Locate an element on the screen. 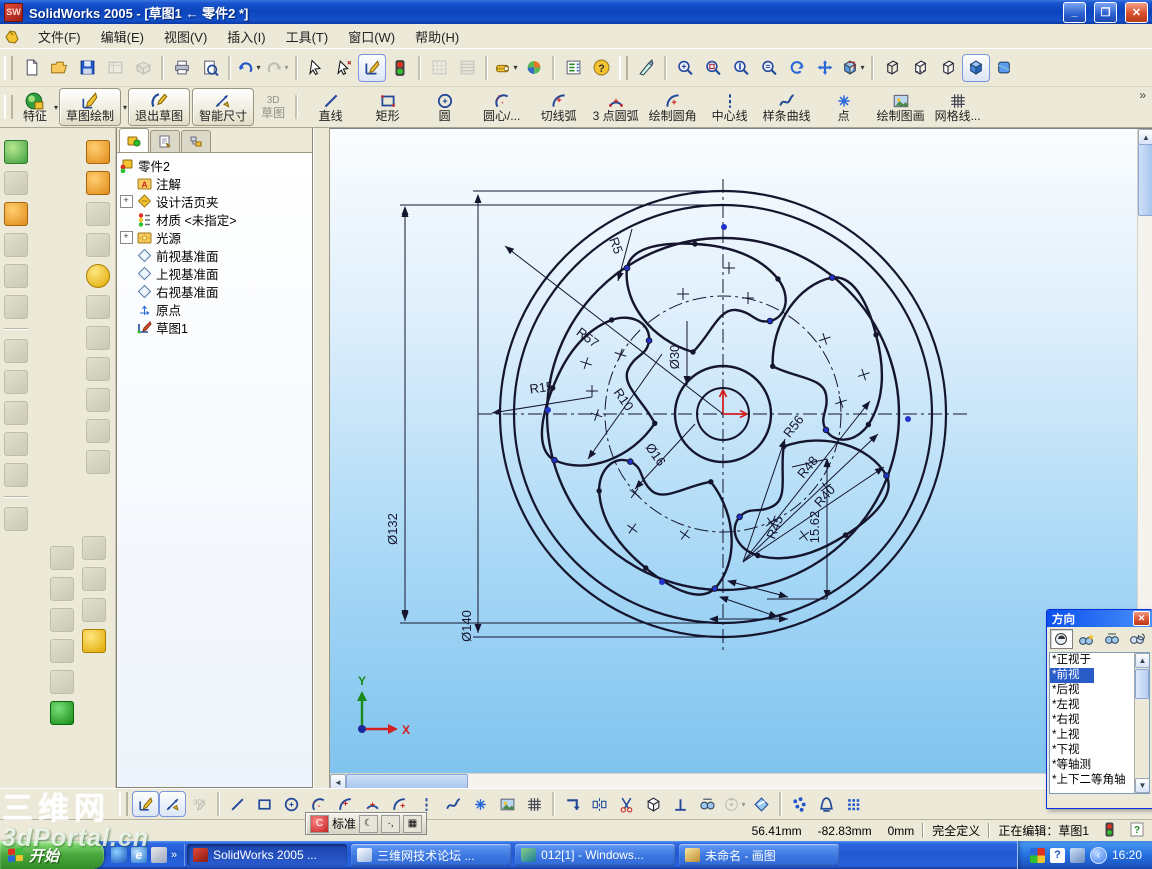 Image resolution: width=1152 pixels, height=869 pixels. line-icon is located at coordinates (237, 804).